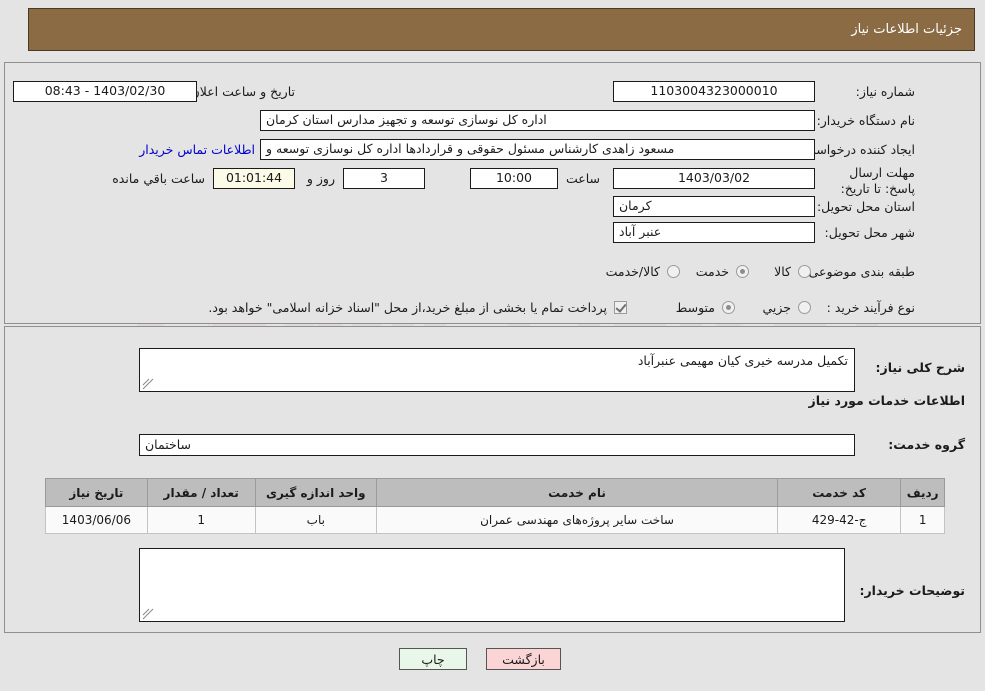 This screenshot has height=691, width=985. Describe the element at coordinates (201, 492) in the screenshot. I see `col-quantity: تعداد / مقدار` at that location.